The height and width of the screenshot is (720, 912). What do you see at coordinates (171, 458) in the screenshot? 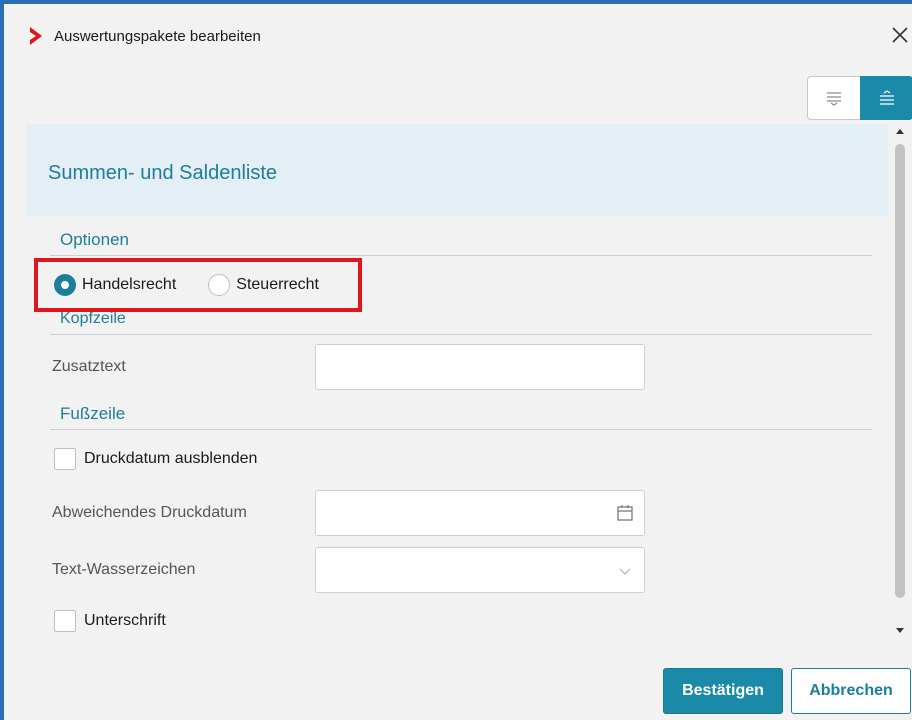
I see `checkbox-label: Druckdatum ausblenden` at bounding box center [171, 458].